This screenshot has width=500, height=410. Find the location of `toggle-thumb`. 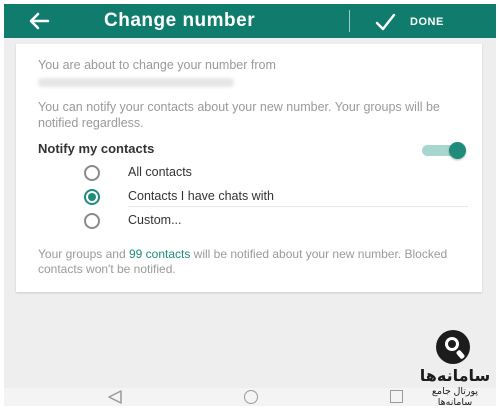

toggle-thumb is located at coordinates (457, 150).